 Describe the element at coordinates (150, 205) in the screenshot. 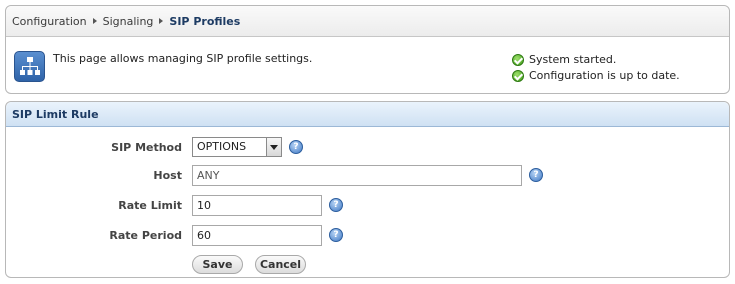

I see `rate-limit-label: Rate Limit` at that location.